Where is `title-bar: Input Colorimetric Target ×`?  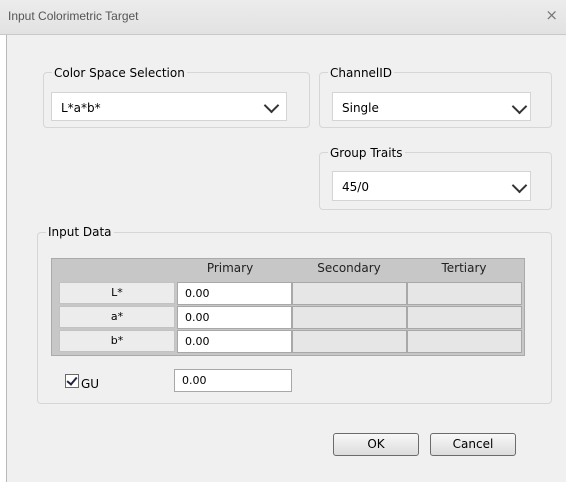
title-bar: Input Colorimetric Target × is located at coordinates (283, 17).